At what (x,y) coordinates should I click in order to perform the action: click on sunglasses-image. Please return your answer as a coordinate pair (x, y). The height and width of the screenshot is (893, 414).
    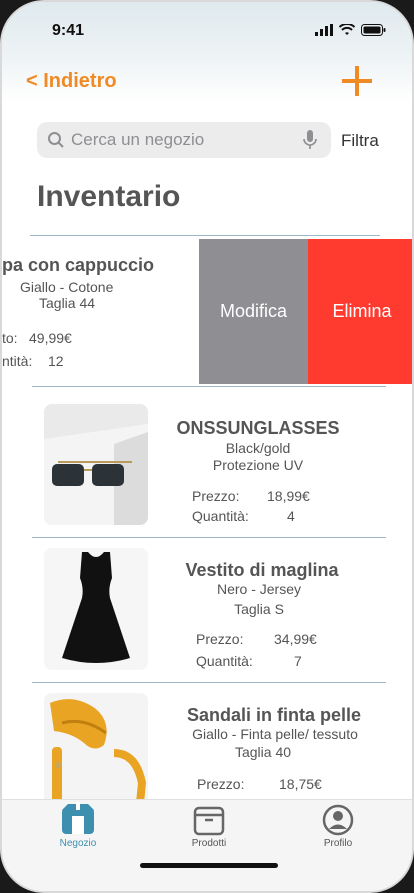
    Looking at the image, I should click on (96, 464).